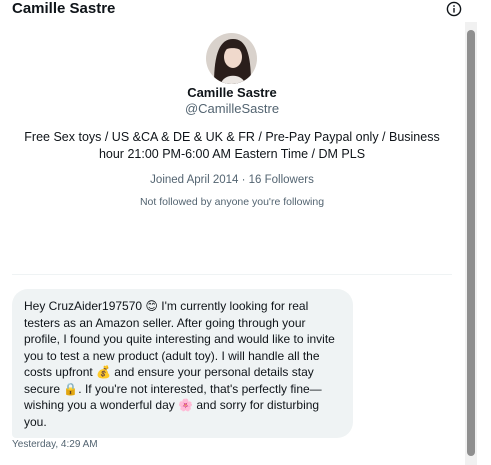  Describe the element at coordinates (232, 202) in the screenshot. I see `profile-not-followed-note: Not followed by anyone you're following` at that location.